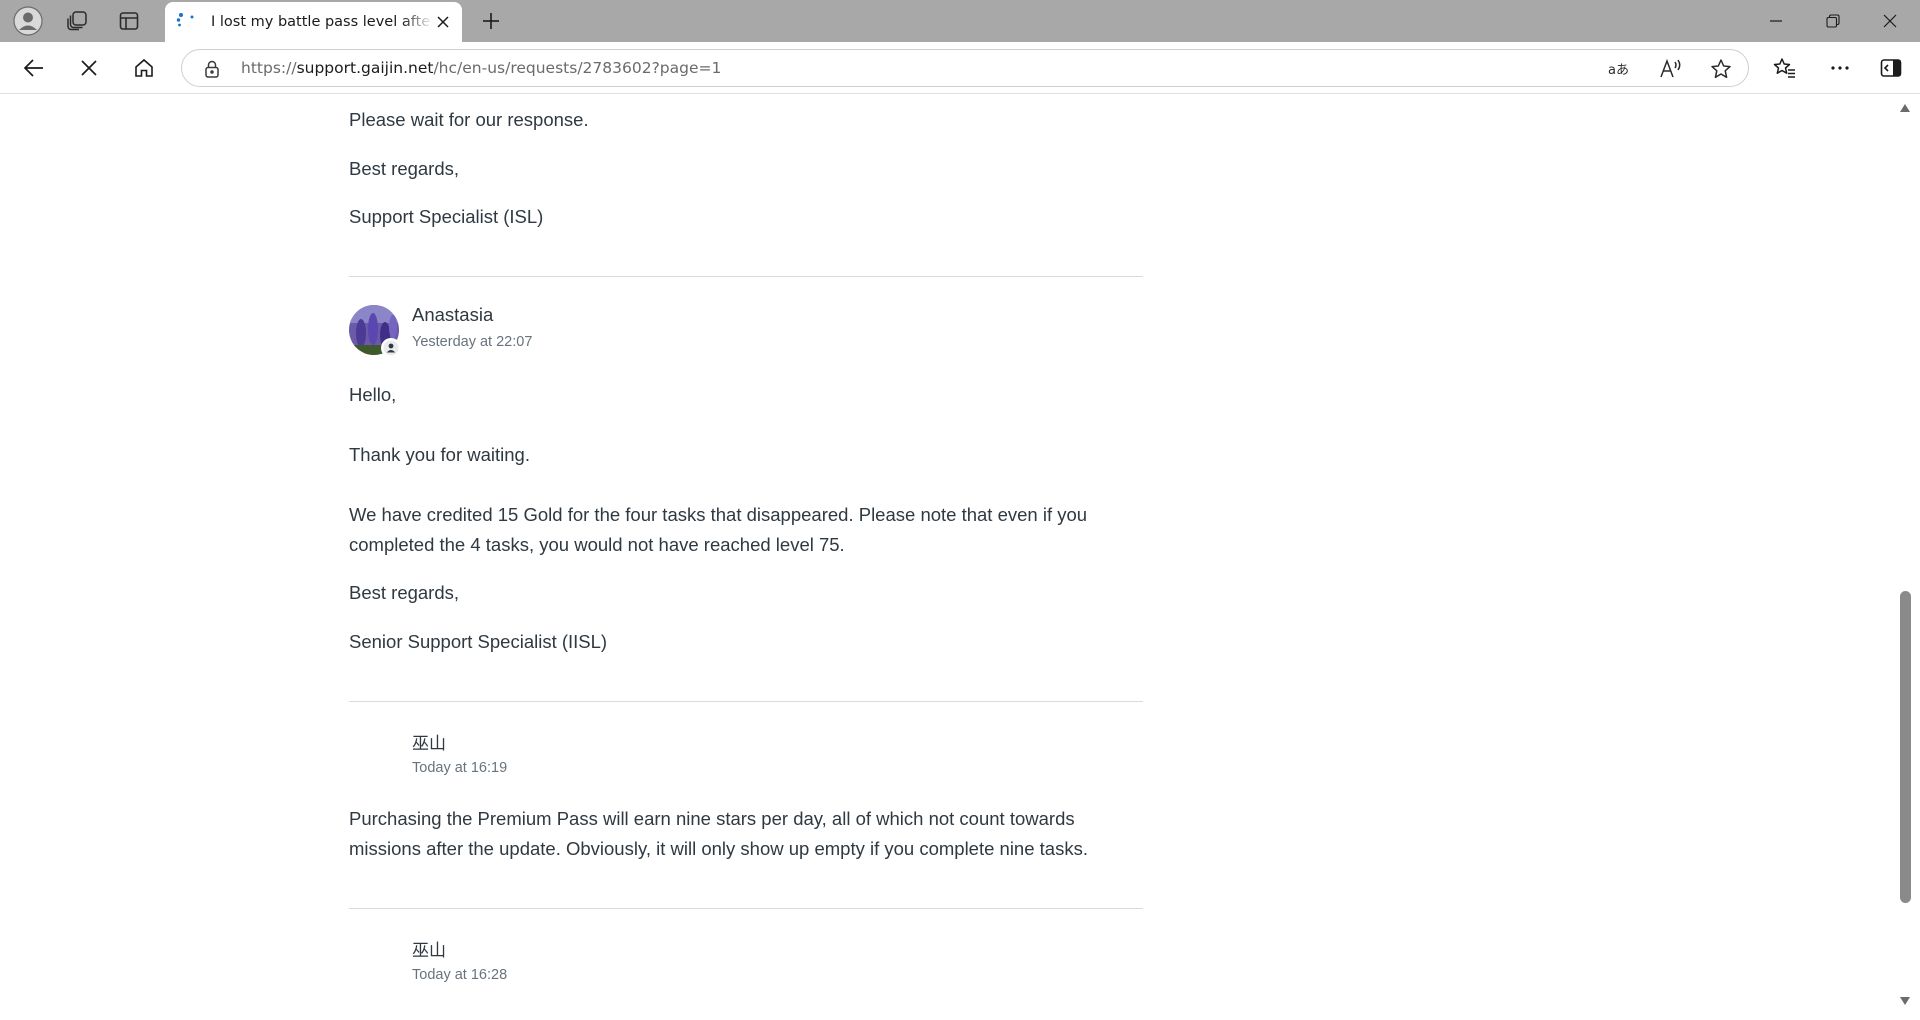  Describe the element at coordinates (460, 975) in the screenshot. I see `comment-timestamp: Today at 16:28` at that location.